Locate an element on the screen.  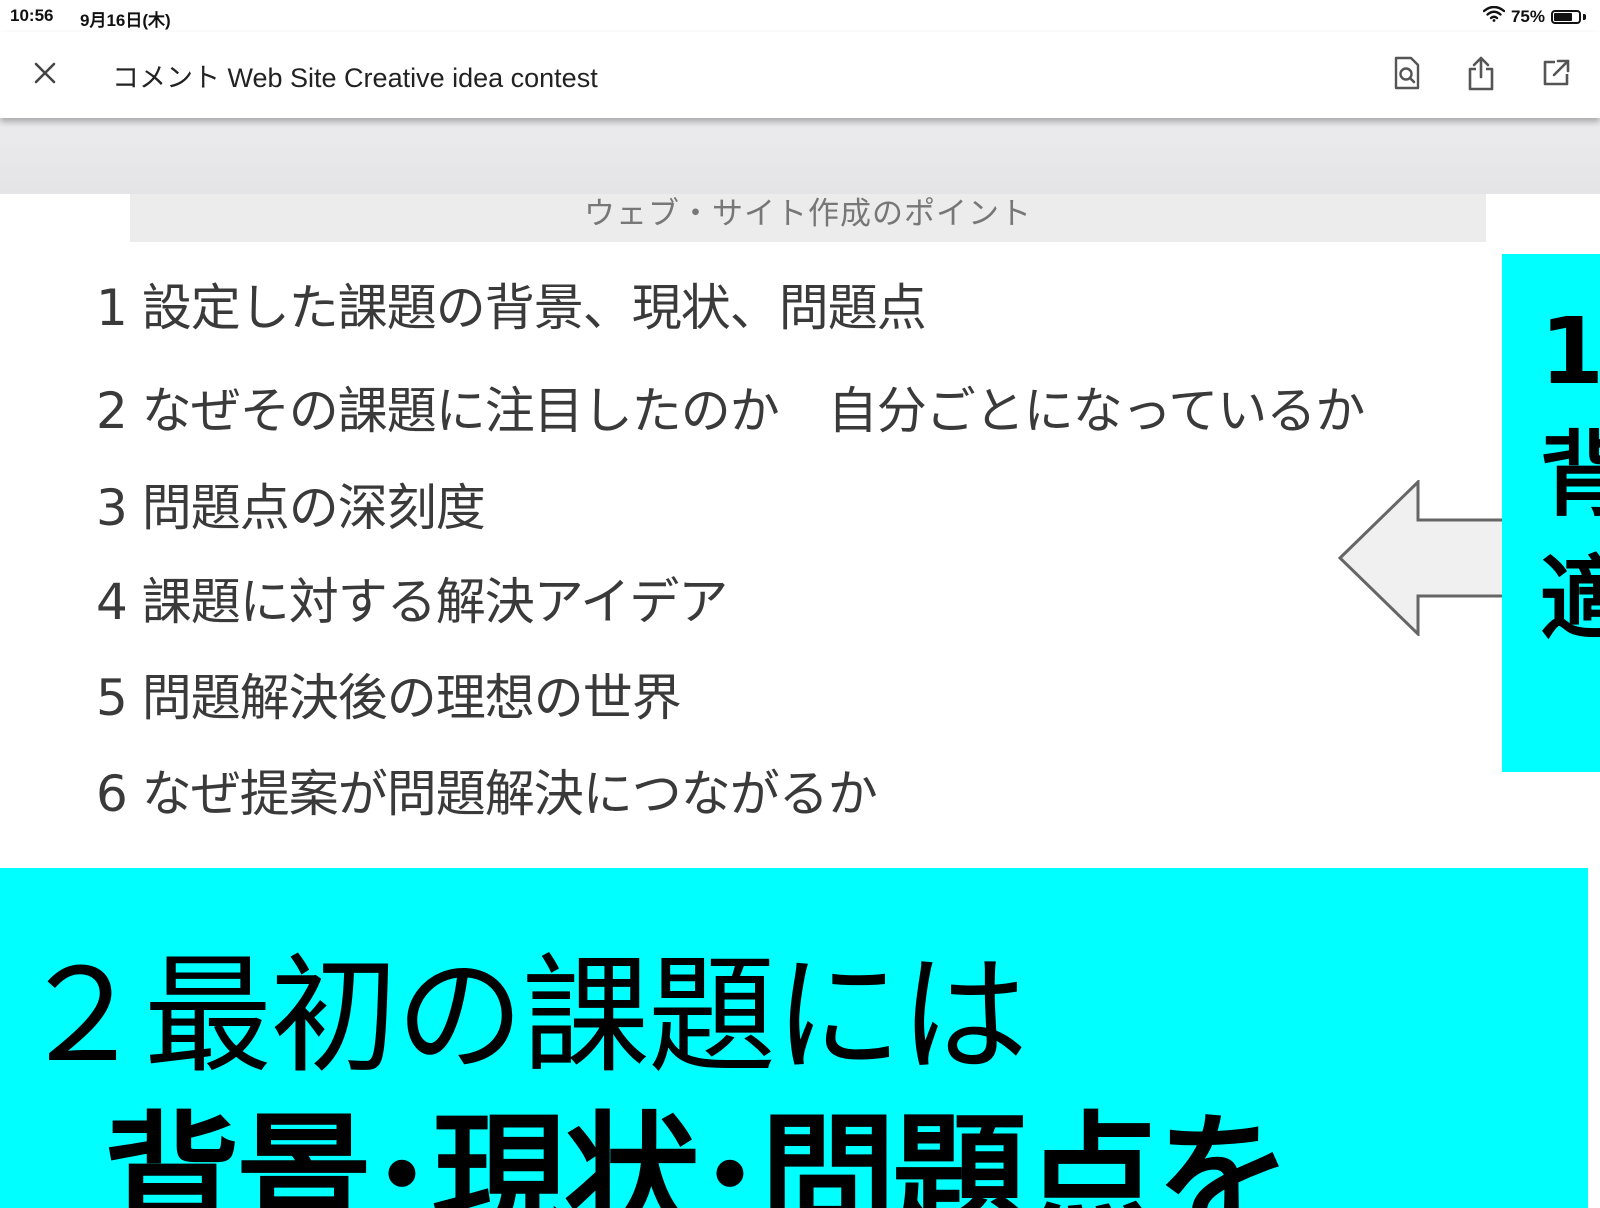
close-button is located at coordinates (45, 73).